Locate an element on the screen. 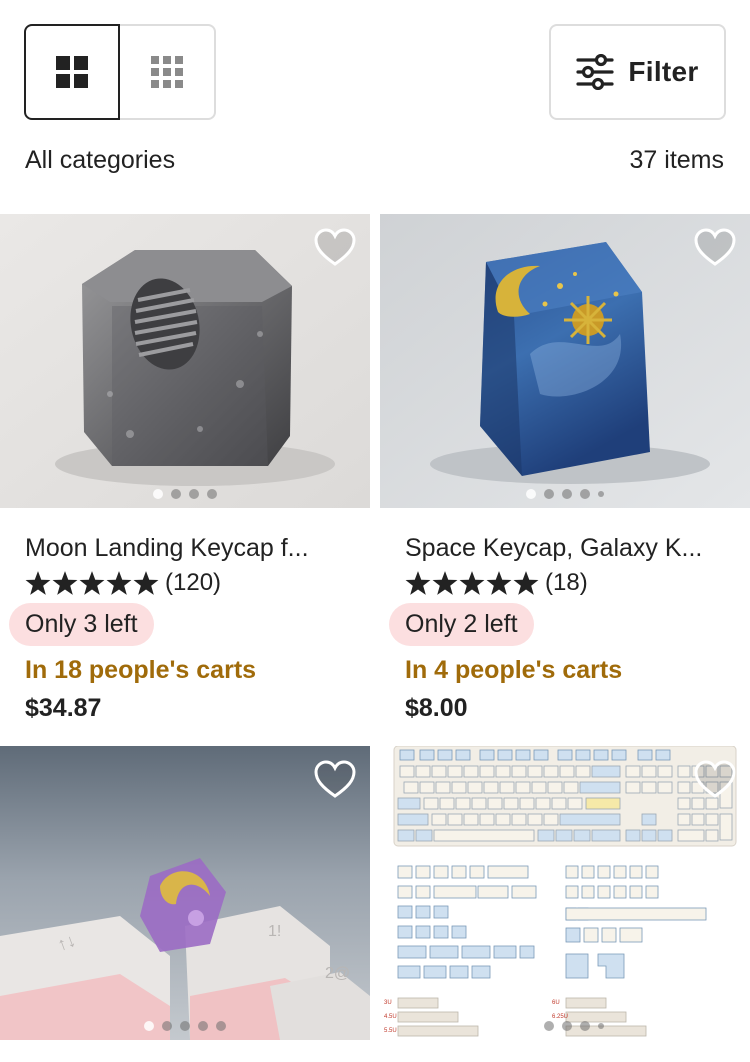 Image resolution: width=750 pixels, height=1062 pixels. price: $8.00 is located at coordinates (436, 708).